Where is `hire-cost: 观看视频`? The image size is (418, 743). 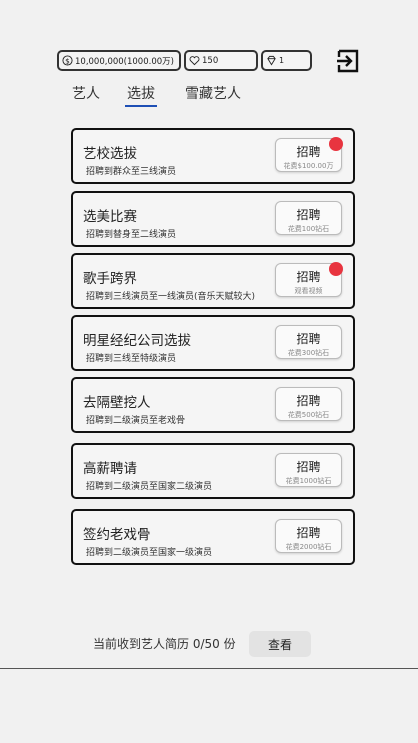
hire-cost: 观看视频 is located at coordinates (308, 291).